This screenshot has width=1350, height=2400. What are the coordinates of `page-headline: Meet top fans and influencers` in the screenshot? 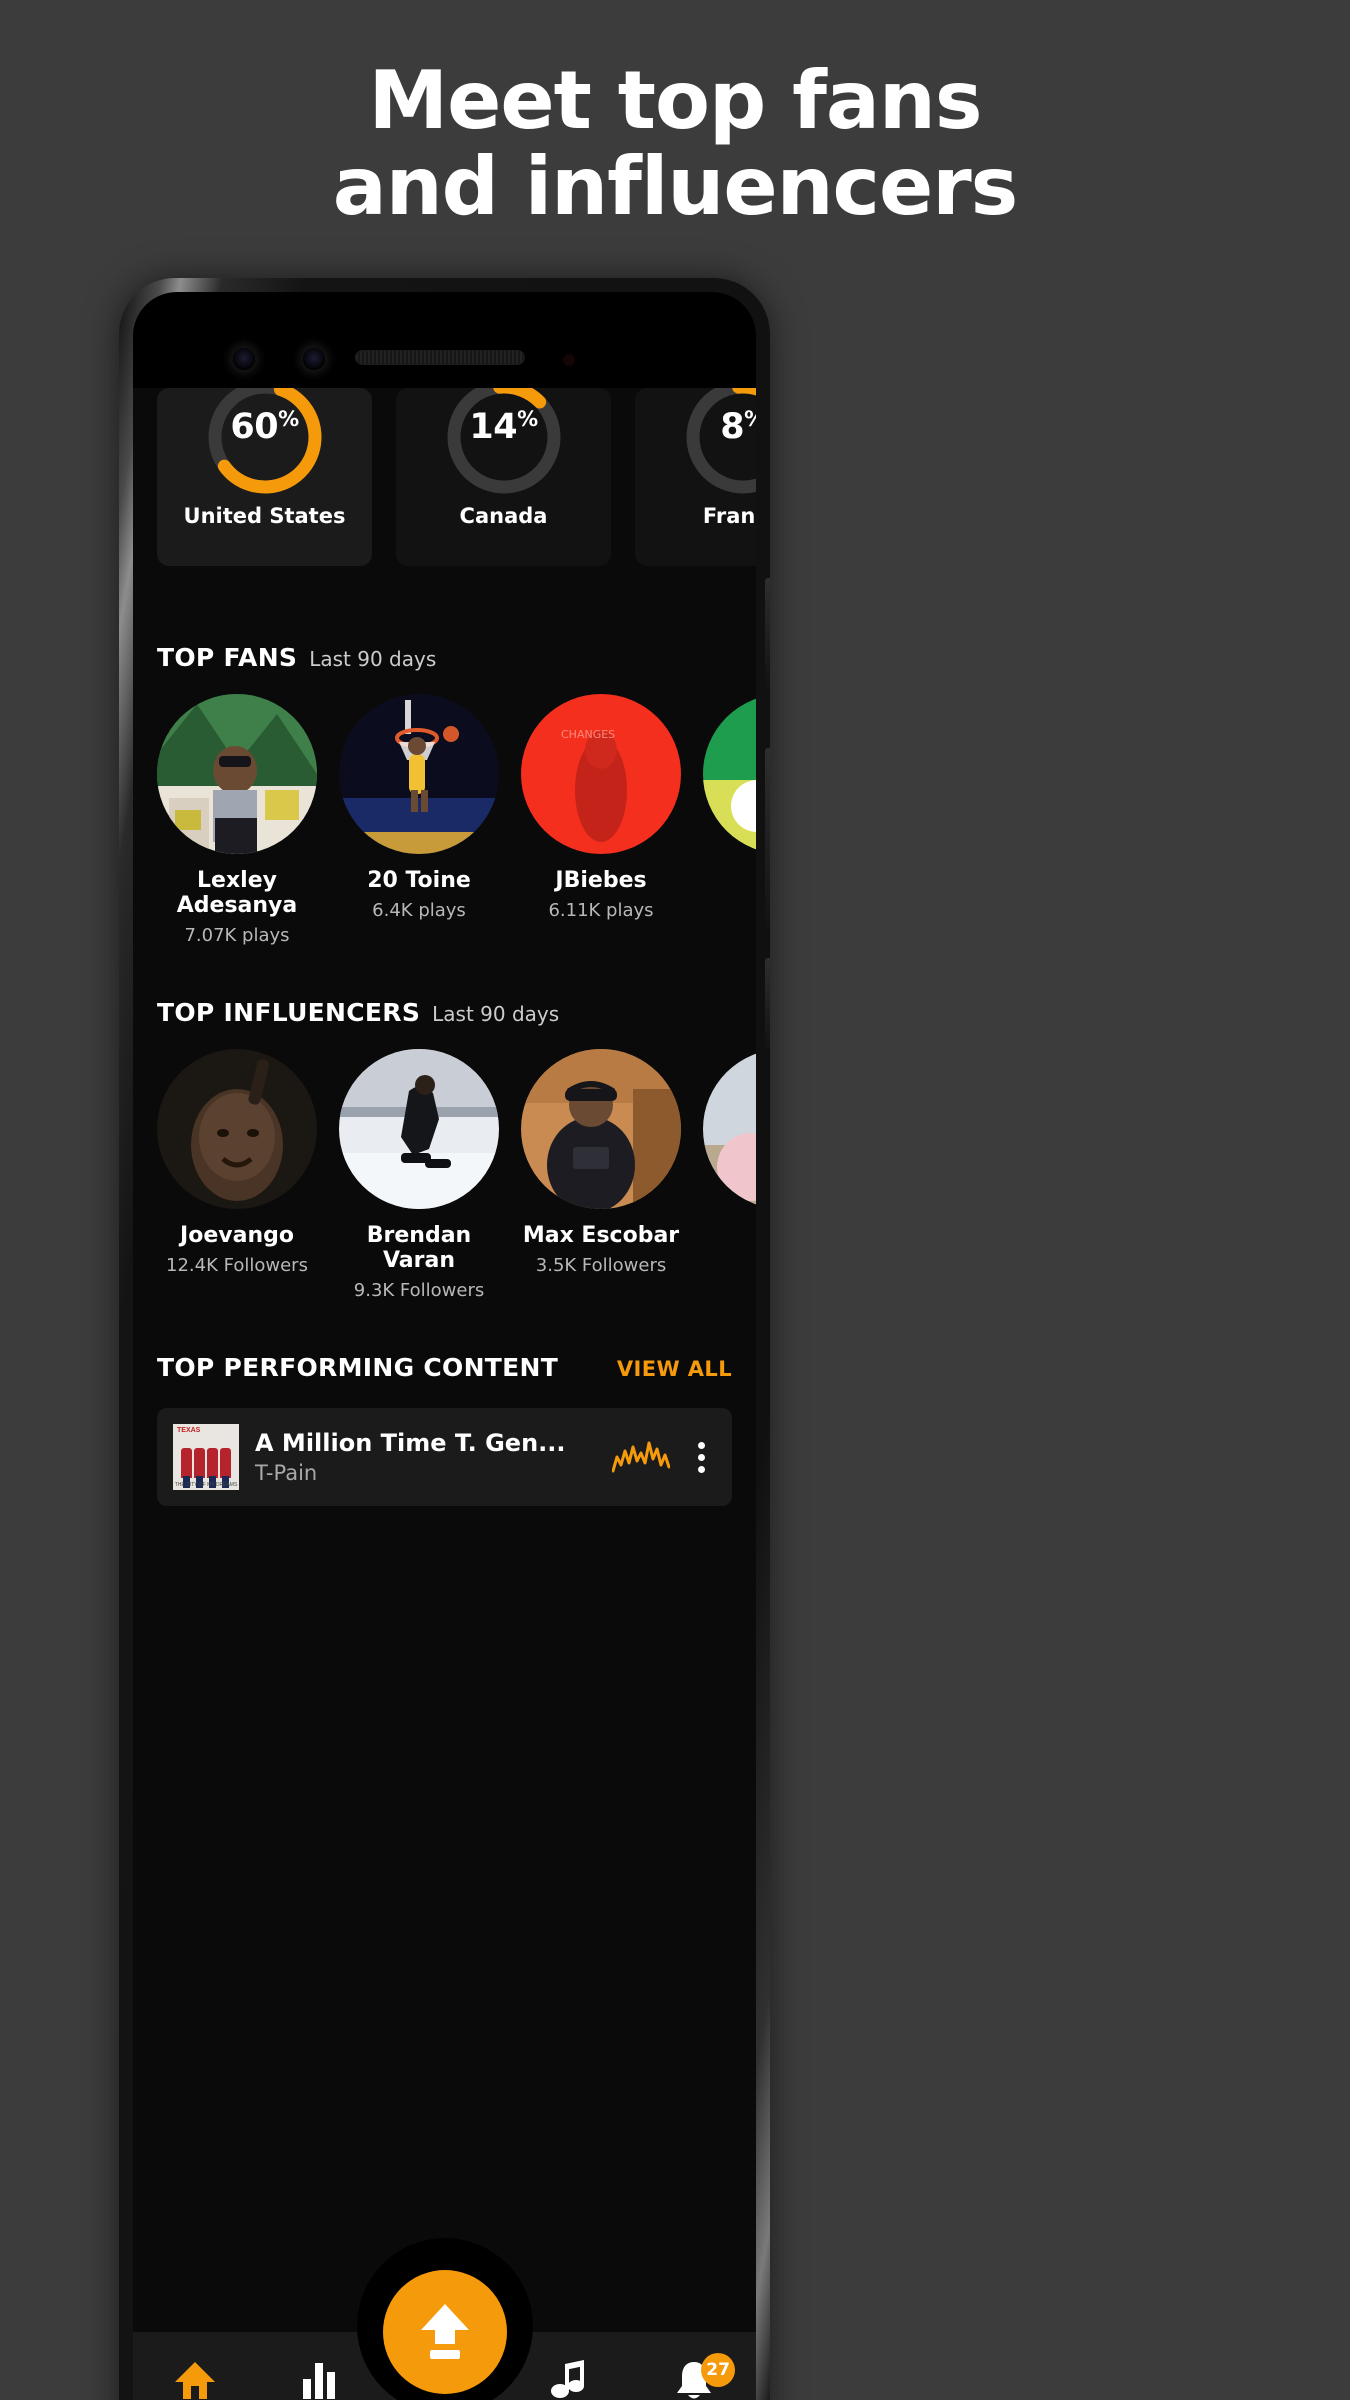 It's located at (675, 144).